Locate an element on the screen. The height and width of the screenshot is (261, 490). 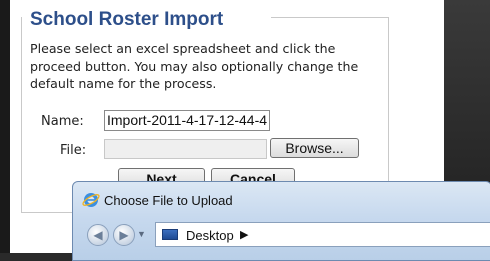
name-input: Import-2011-4-17-12-44-4 is located at coordinates (187, 120).